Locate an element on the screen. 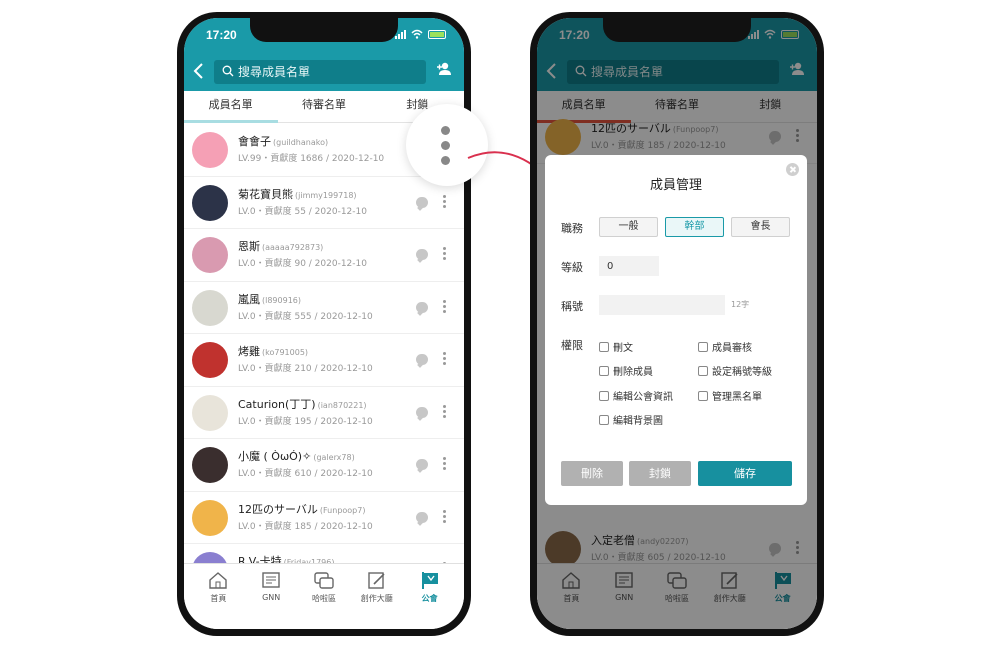 The image size is (1000, 649). back-arrow-icon is located at coordinates (199, 71).